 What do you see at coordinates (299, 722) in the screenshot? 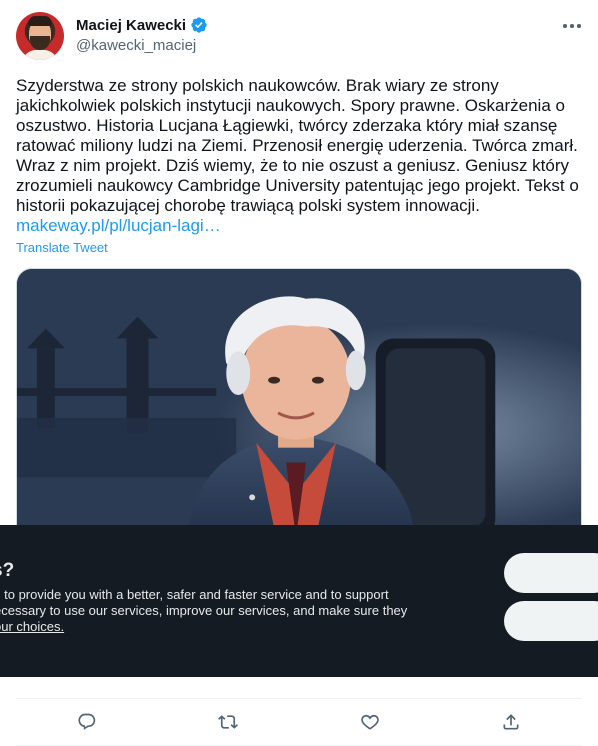
I see `tweet-actions` at bounding box center [299, 722].